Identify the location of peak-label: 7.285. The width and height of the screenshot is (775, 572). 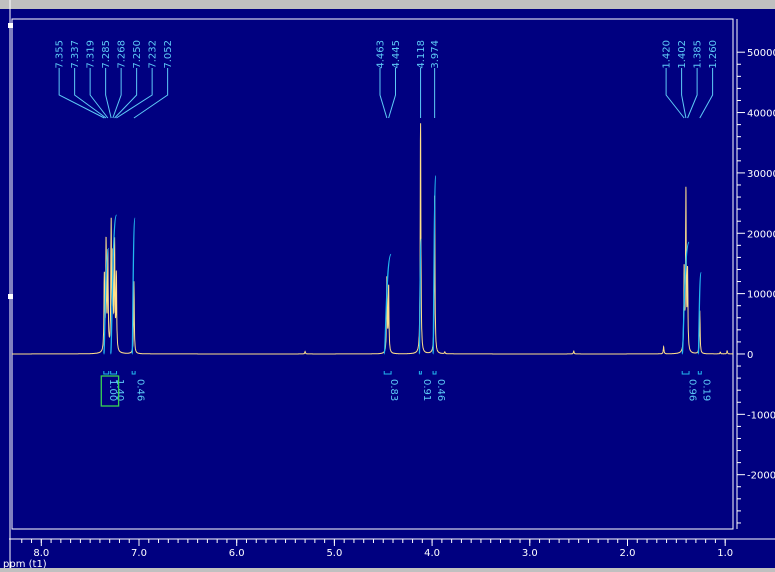
(106, 54).